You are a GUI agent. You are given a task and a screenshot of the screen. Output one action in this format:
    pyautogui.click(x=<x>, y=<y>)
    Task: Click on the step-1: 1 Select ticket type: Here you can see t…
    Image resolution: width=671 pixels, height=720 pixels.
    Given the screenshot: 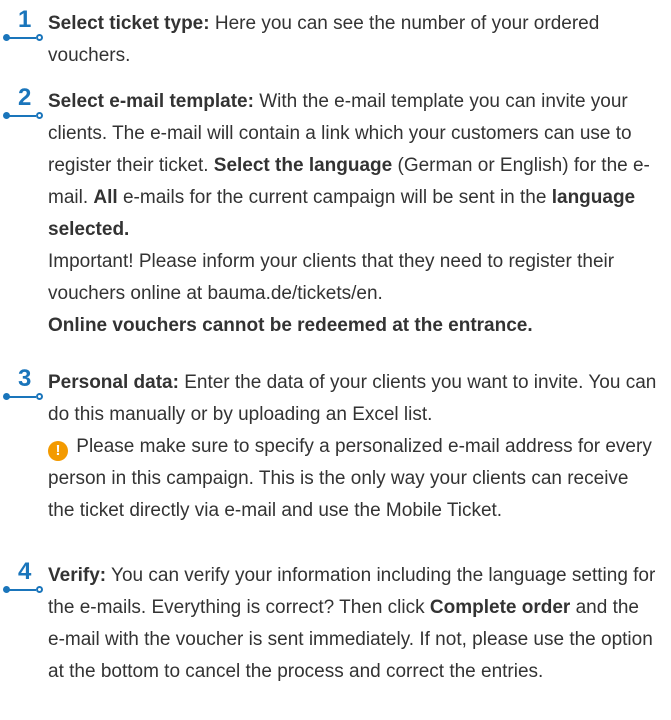 What is the action you would take?
    pyautogui.click(x=335, y=39)
    